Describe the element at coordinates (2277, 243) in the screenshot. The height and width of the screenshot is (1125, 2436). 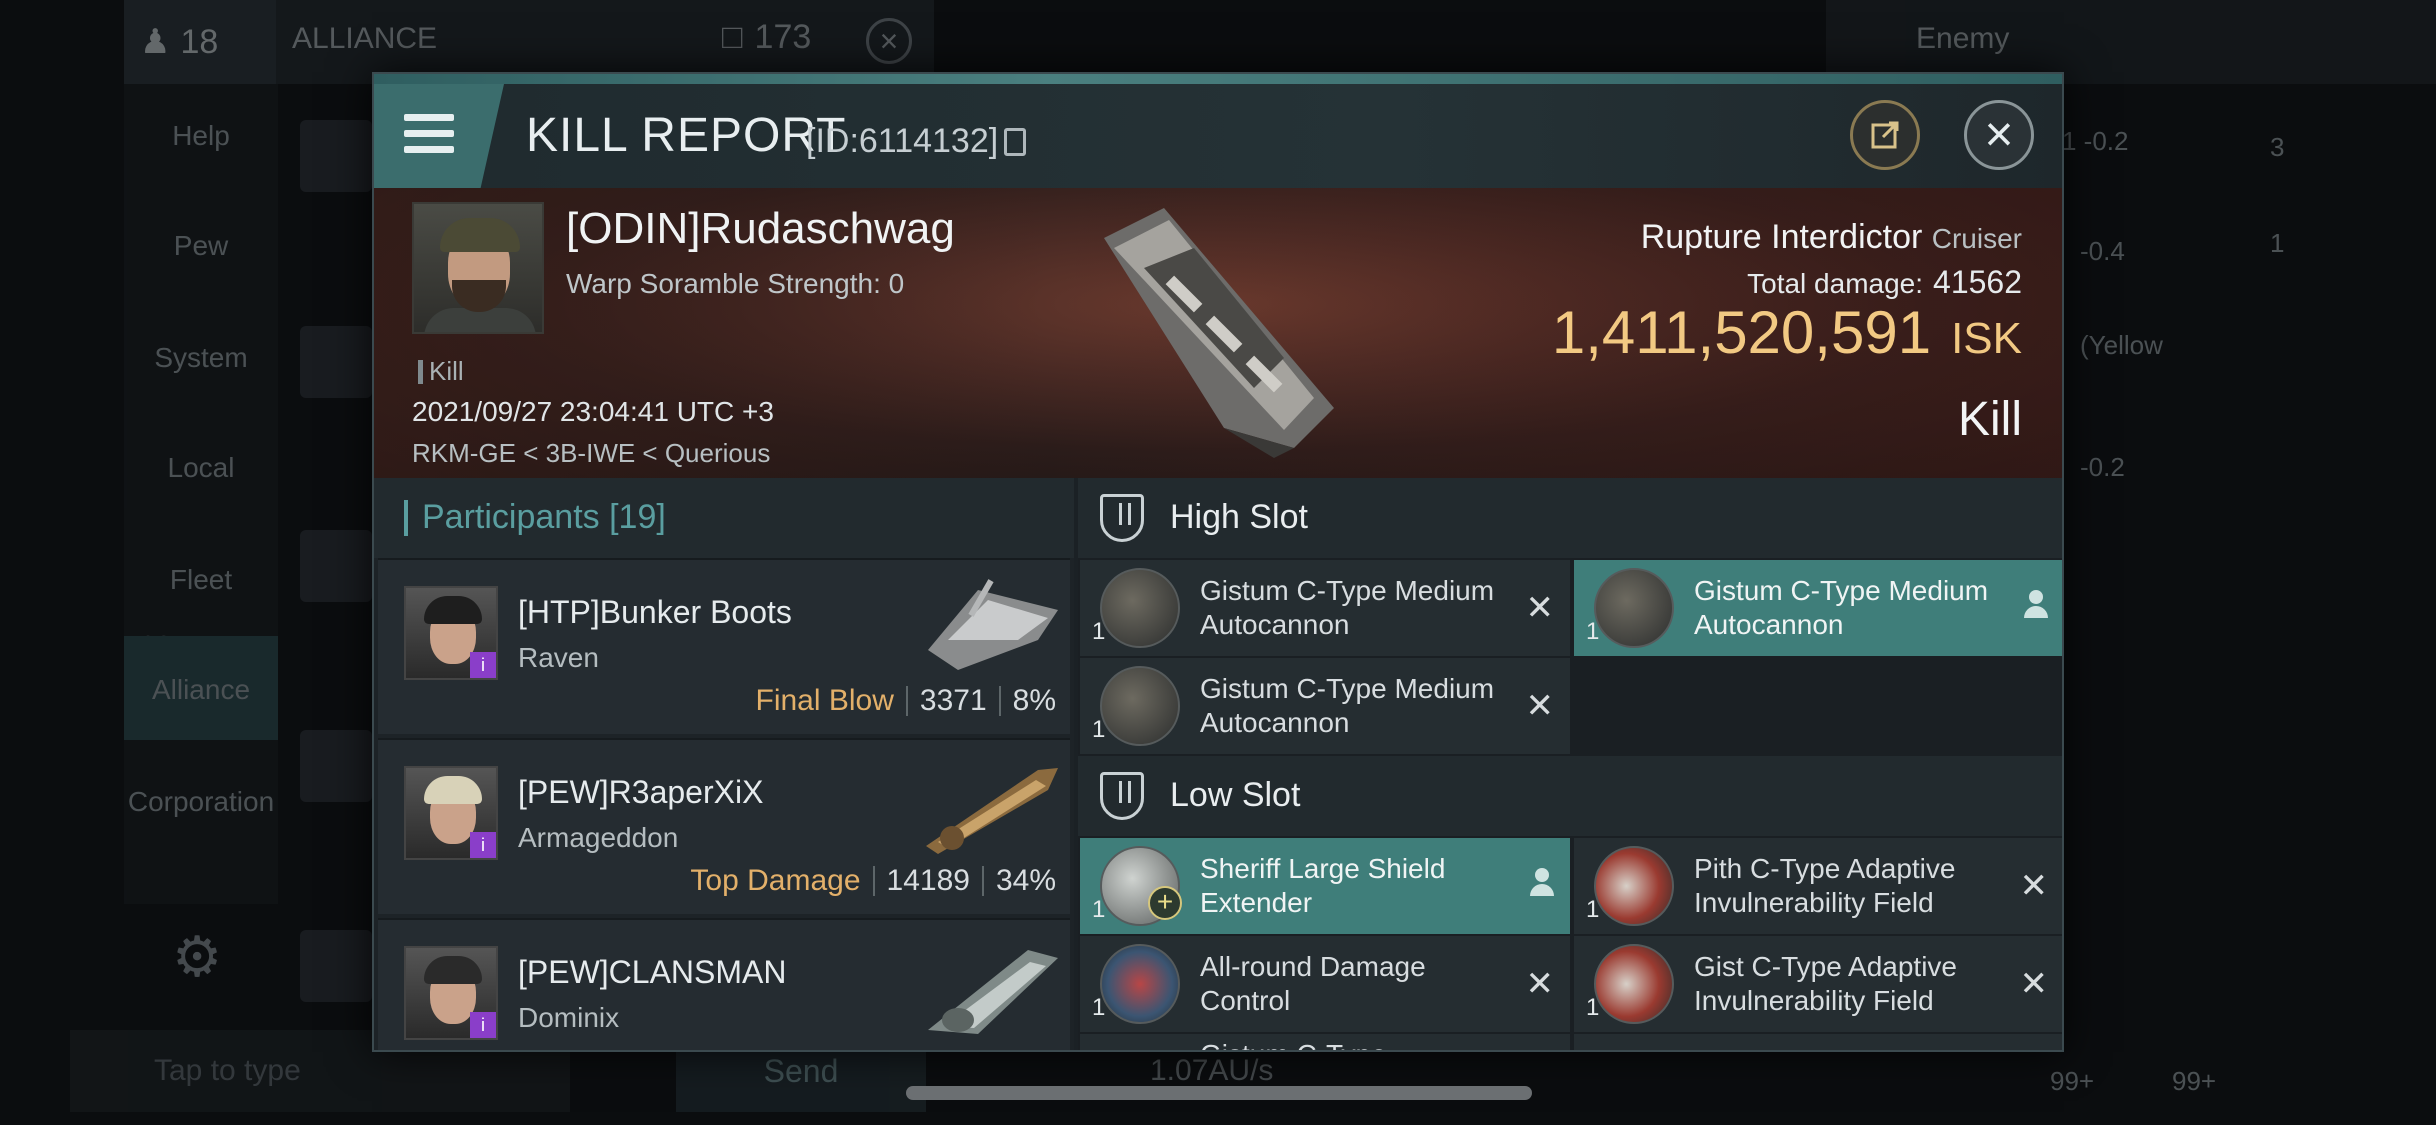
I see `overview-count: 1` at that location.